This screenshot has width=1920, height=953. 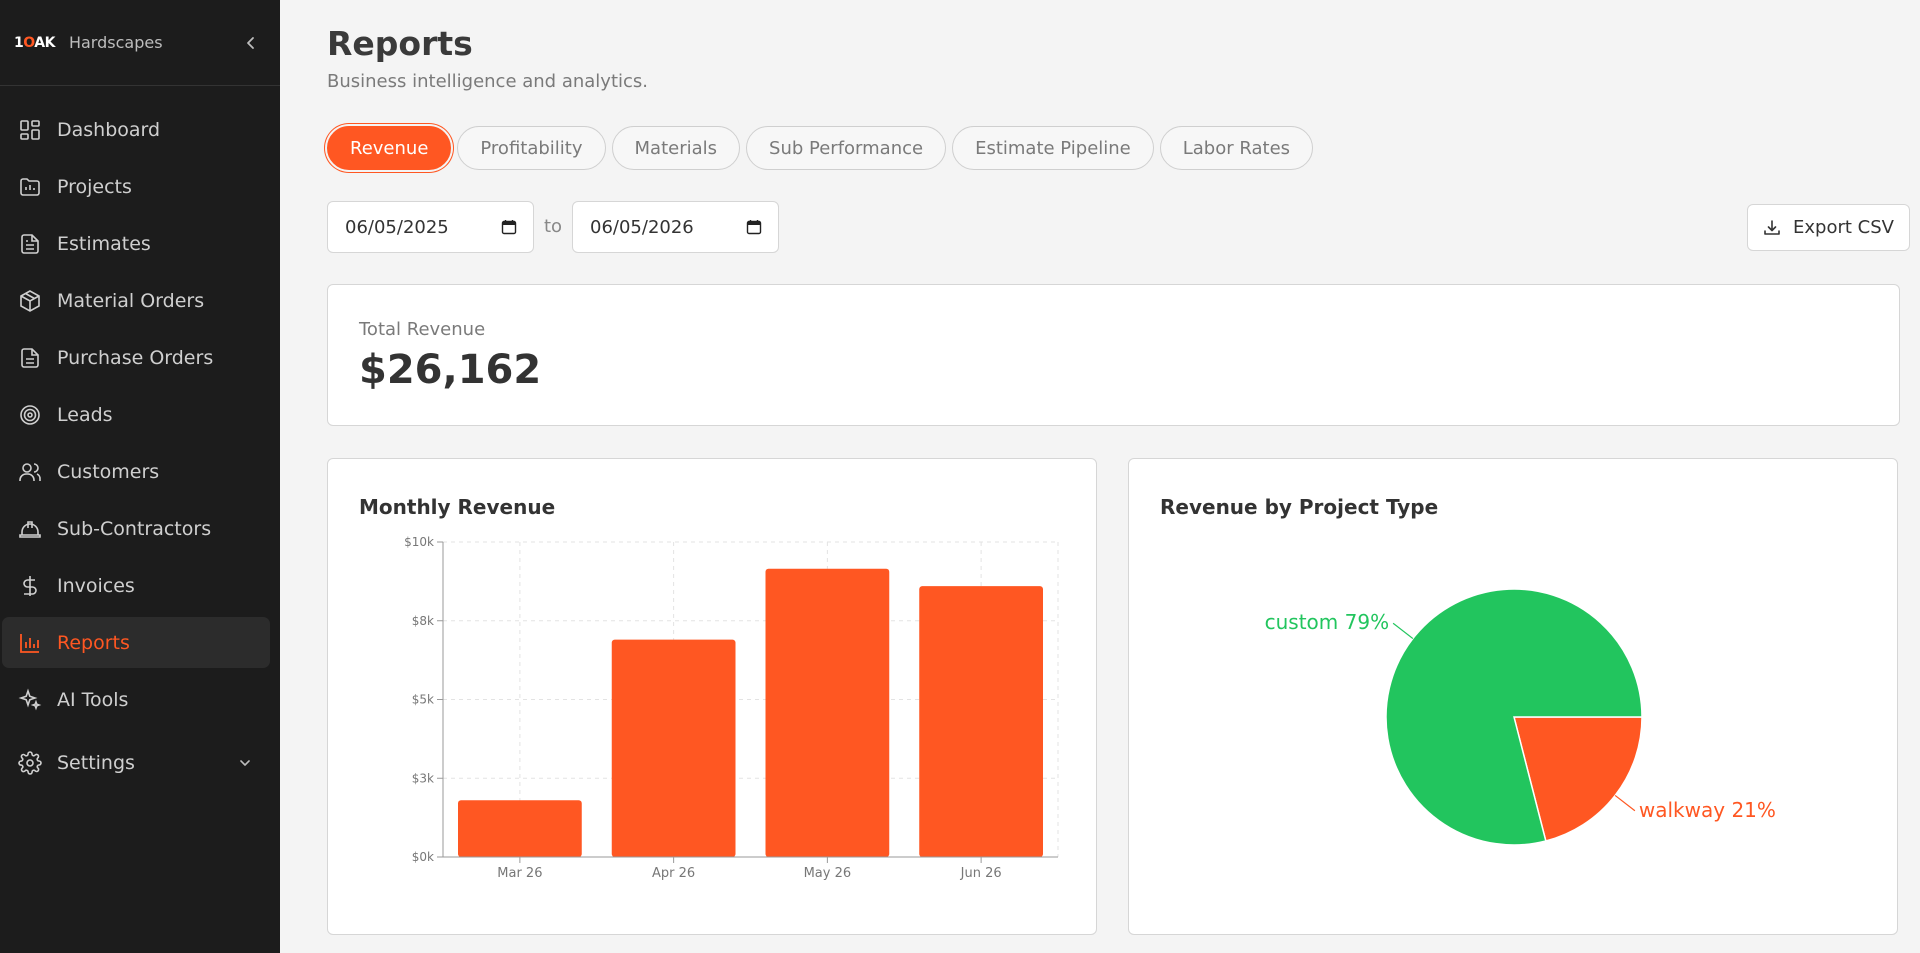 What do you see at coordinates (136, 762) in the screenshot?
I see `sidebar-item-settings: Settings` at bounding box center [136, 762].